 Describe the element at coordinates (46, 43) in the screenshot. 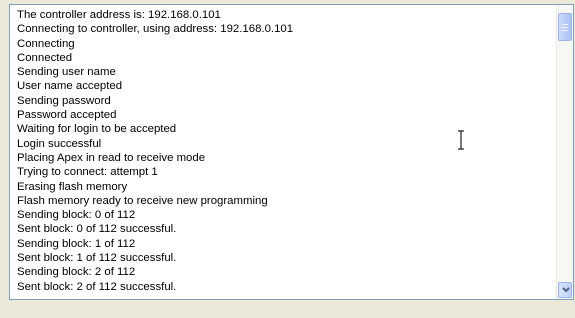

I see `log-line: Connecting` at that location.